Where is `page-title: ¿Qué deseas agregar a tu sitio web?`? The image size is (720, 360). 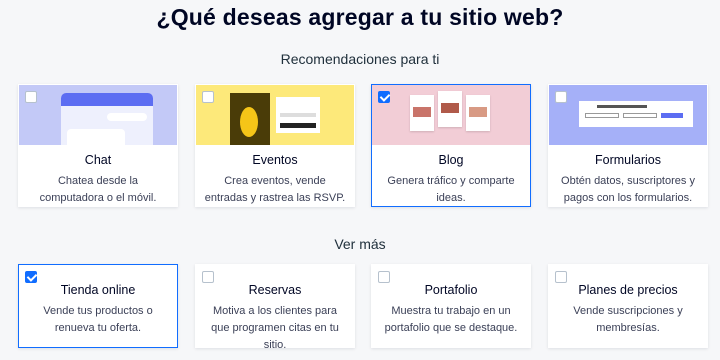 page-title: ¿Qué deseas agregar a tu sitio web? is located at coordinates (360, 17).